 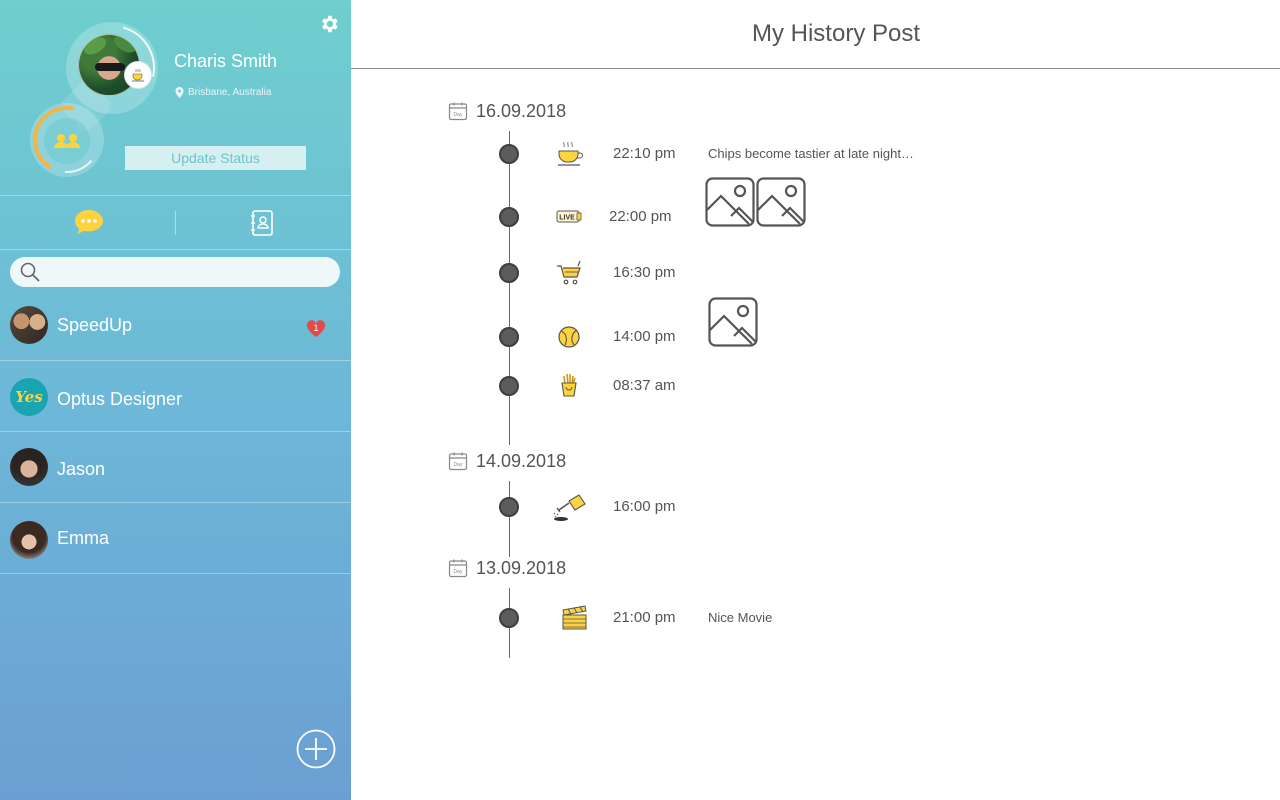 What do you see at coordinates (640, 216) in the screenshot?
I see `entry-time: 22:00 pm` at bounding box center [640, 216].